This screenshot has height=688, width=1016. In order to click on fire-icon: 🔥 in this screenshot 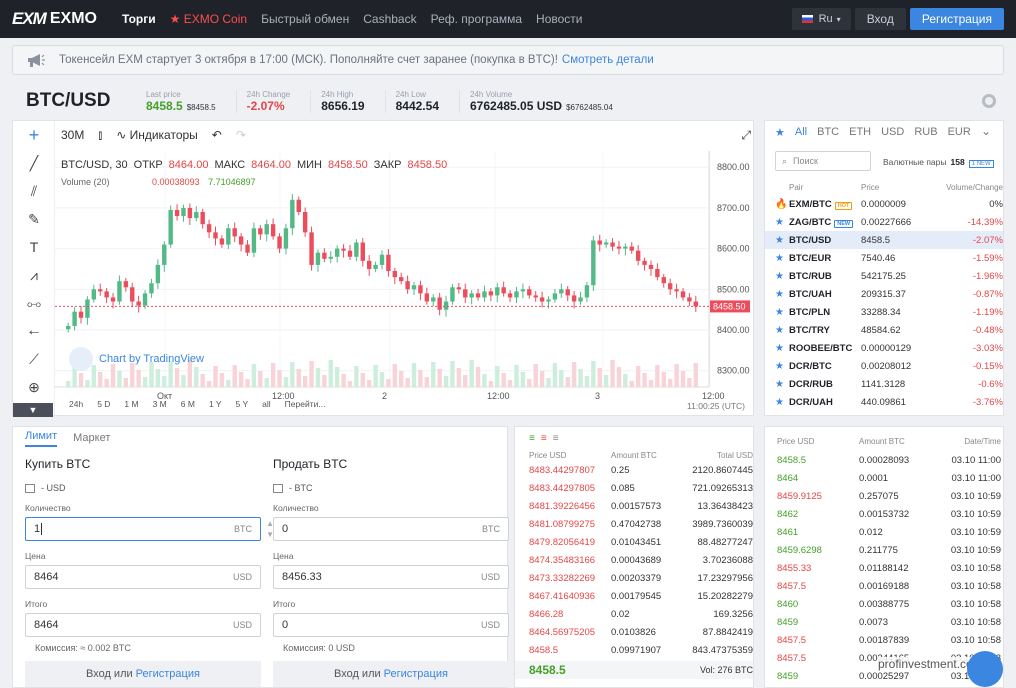, I will do `click(782, 204)`.